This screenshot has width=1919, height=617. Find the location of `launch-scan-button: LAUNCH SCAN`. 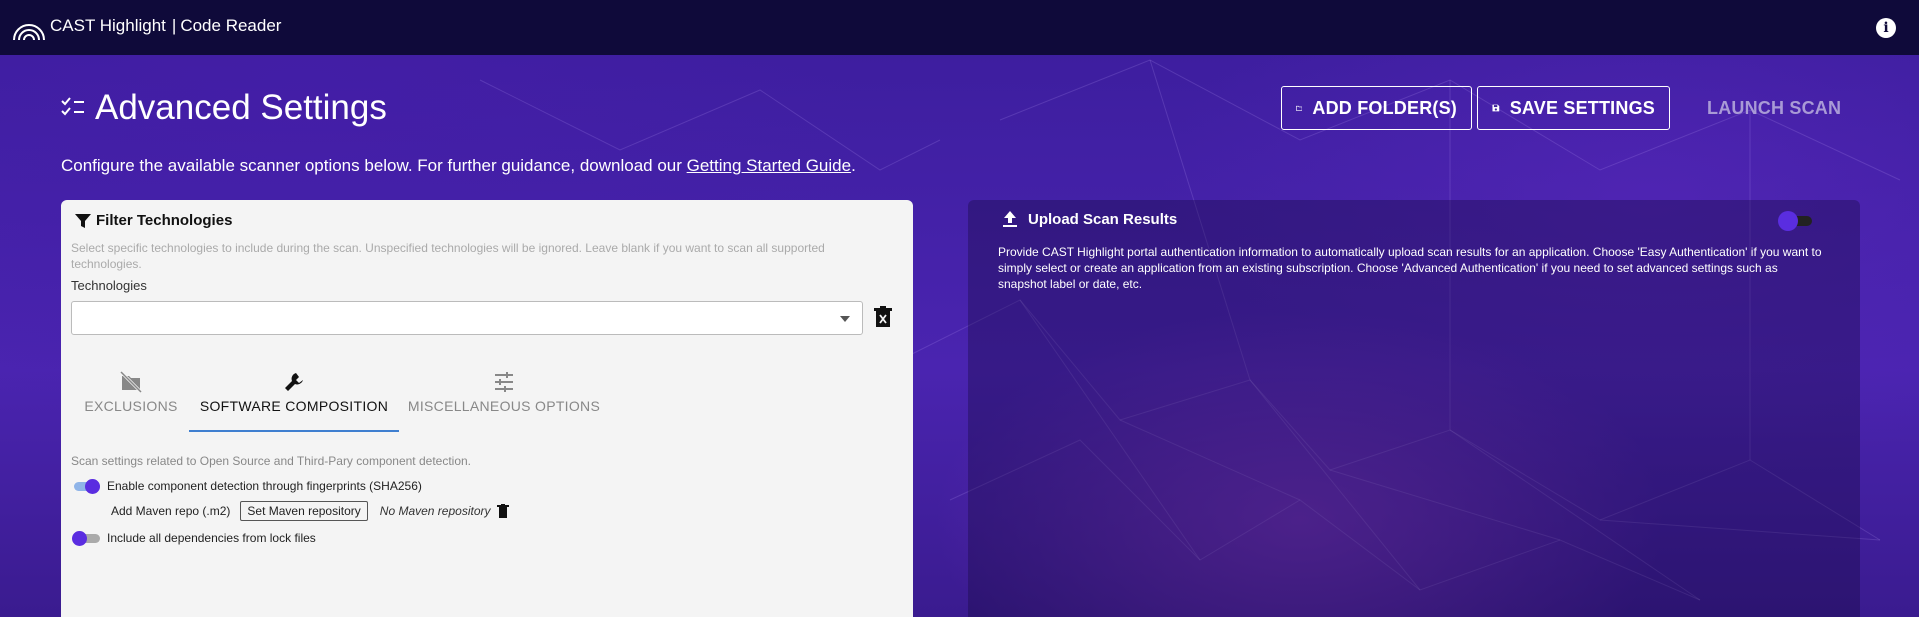

launch-scan-button: LAUNCH SCAN is located at coordinates (1768, 108).